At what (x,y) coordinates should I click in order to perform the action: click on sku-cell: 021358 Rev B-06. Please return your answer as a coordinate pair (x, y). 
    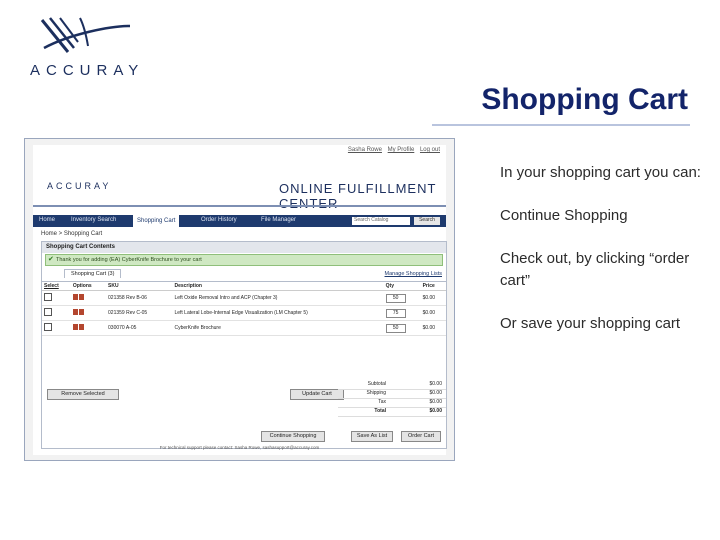
    Looking at the image, I should click on (139, 298).